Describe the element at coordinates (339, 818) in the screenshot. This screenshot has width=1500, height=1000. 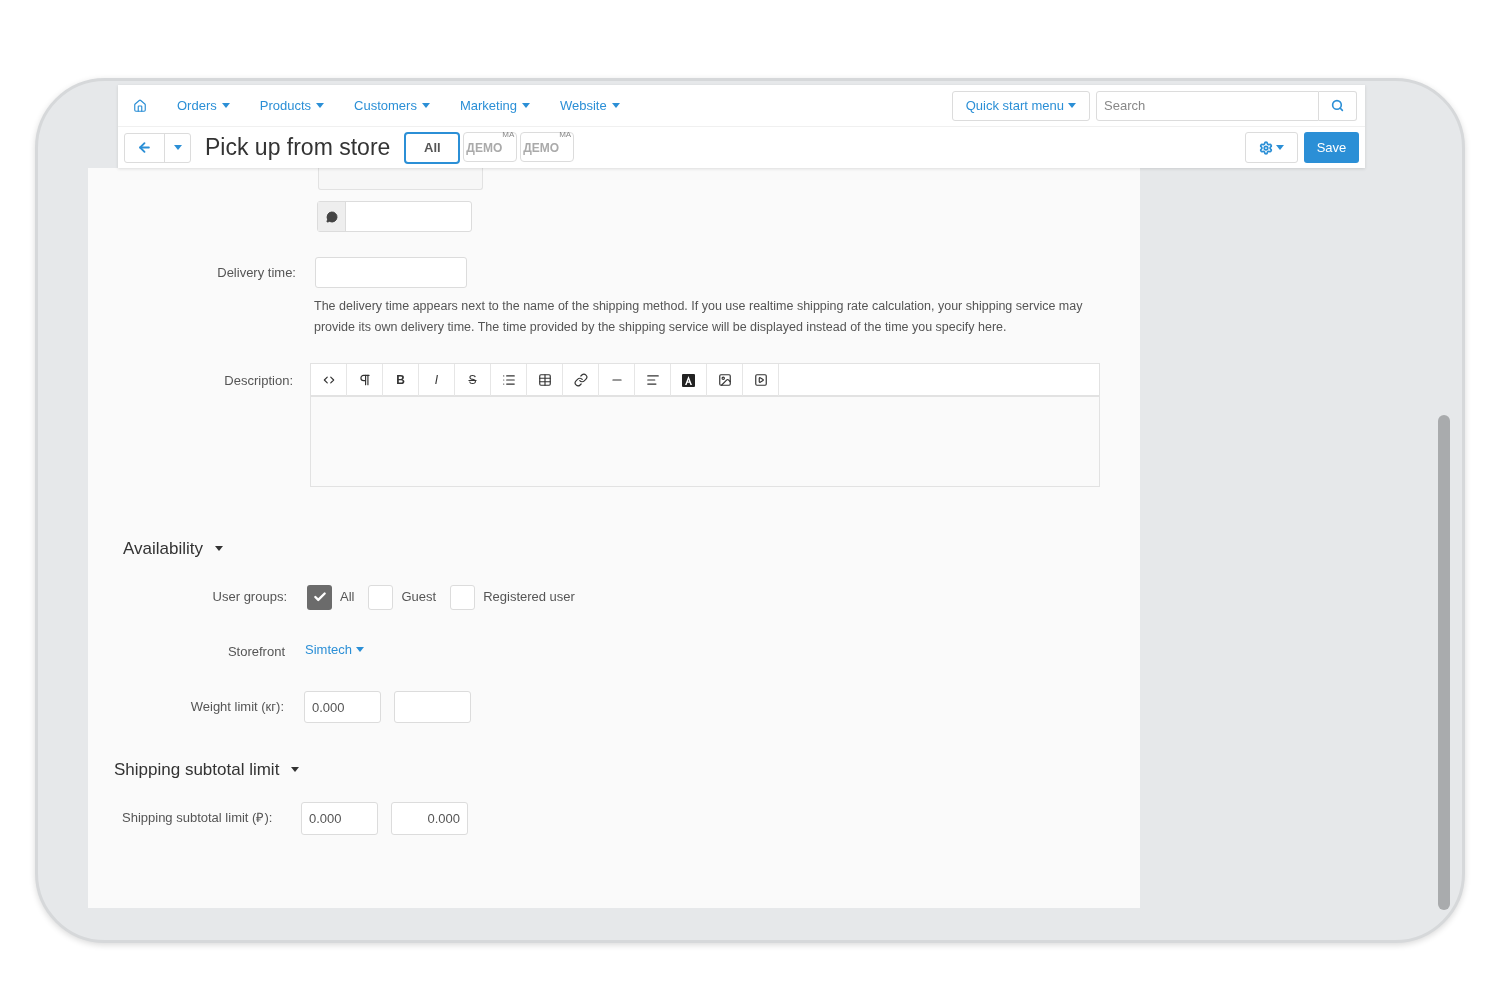
I see `subtotal-from-input: 0.000` at that location.